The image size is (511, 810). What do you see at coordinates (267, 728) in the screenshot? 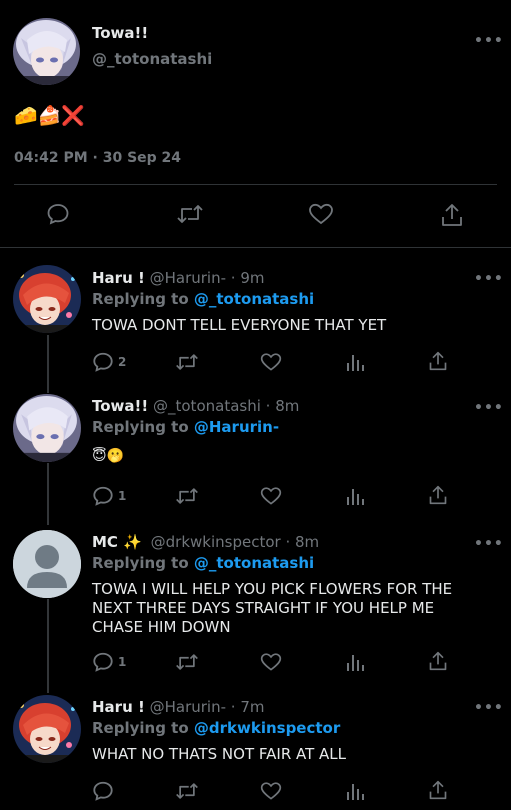
I see `replying-to-handle: @drkwkinspector` at bounding box center [267, 728].